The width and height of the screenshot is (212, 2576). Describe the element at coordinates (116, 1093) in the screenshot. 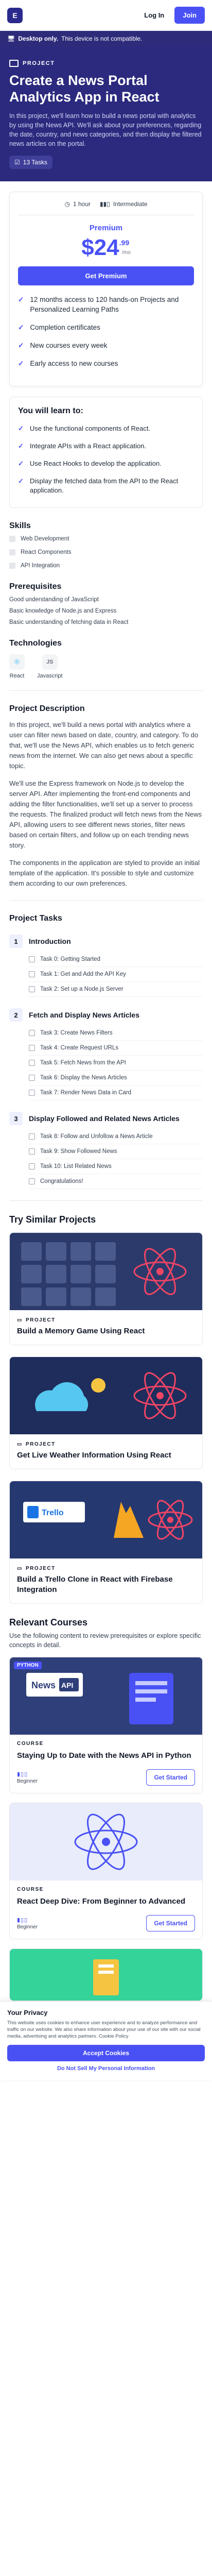

I see `task-item: Task 7: Render News Data in Card` at that location.